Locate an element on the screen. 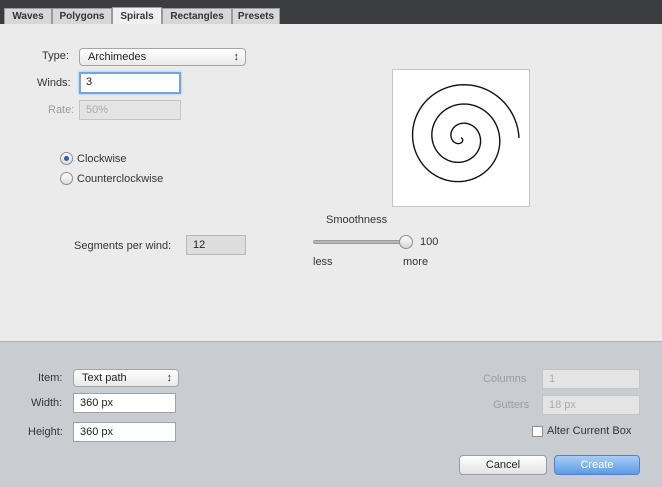  spiral-curve is located at coordinates (465, 133).